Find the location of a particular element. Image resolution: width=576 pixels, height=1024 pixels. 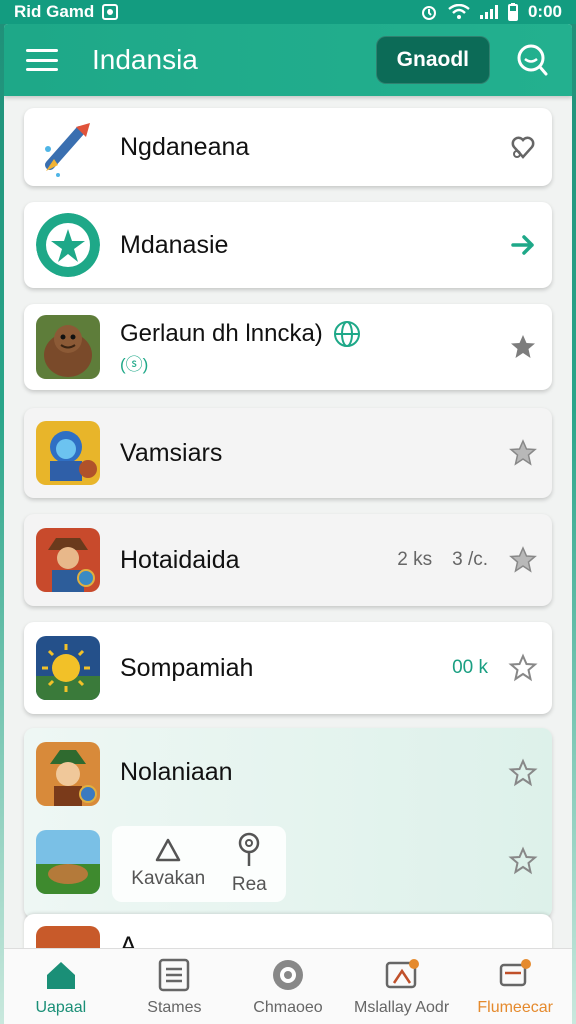

star-icon is located at coordinates (523, 347).